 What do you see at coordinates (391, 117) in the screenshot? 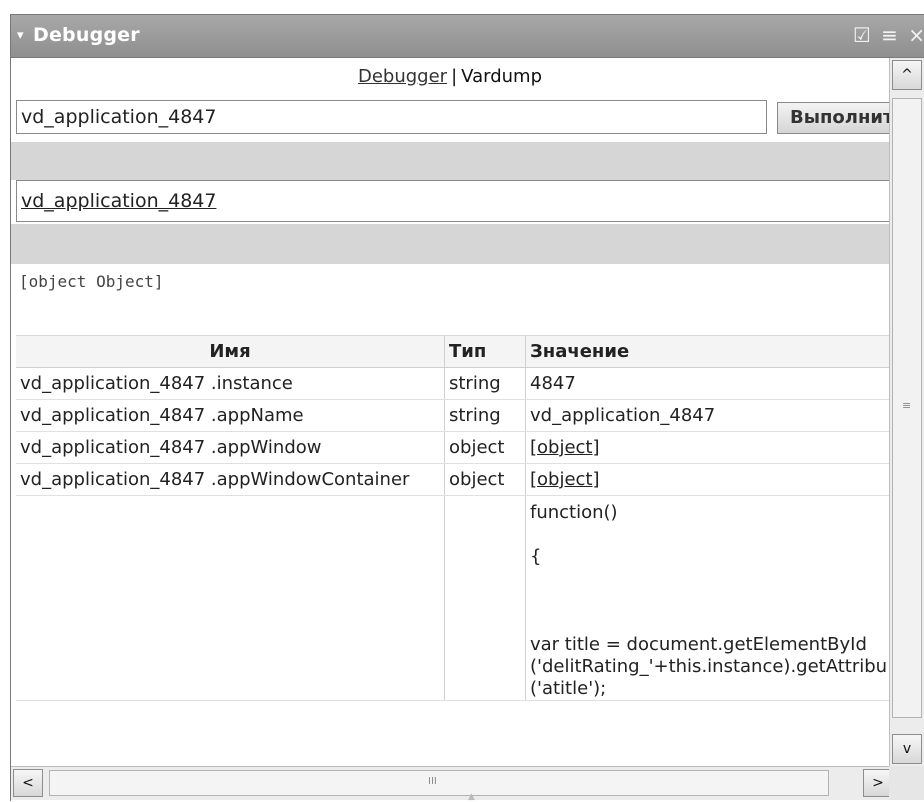
I see `command-input: vd_application_4847` at bounding box center [391, 117].